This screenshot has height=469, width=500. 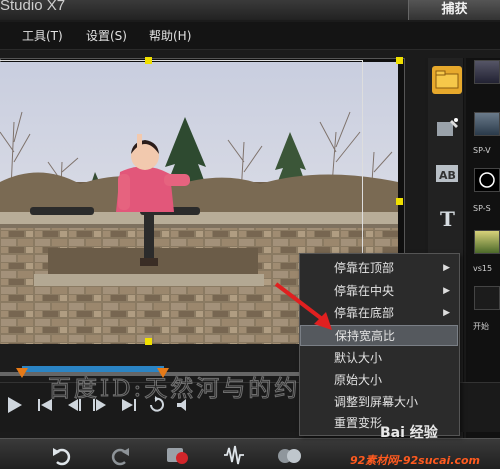 What do you see at coordinates (170, 35) in the screenshot?
I see `menu-help: 帮助(H)` at bounding box center [170, 35].